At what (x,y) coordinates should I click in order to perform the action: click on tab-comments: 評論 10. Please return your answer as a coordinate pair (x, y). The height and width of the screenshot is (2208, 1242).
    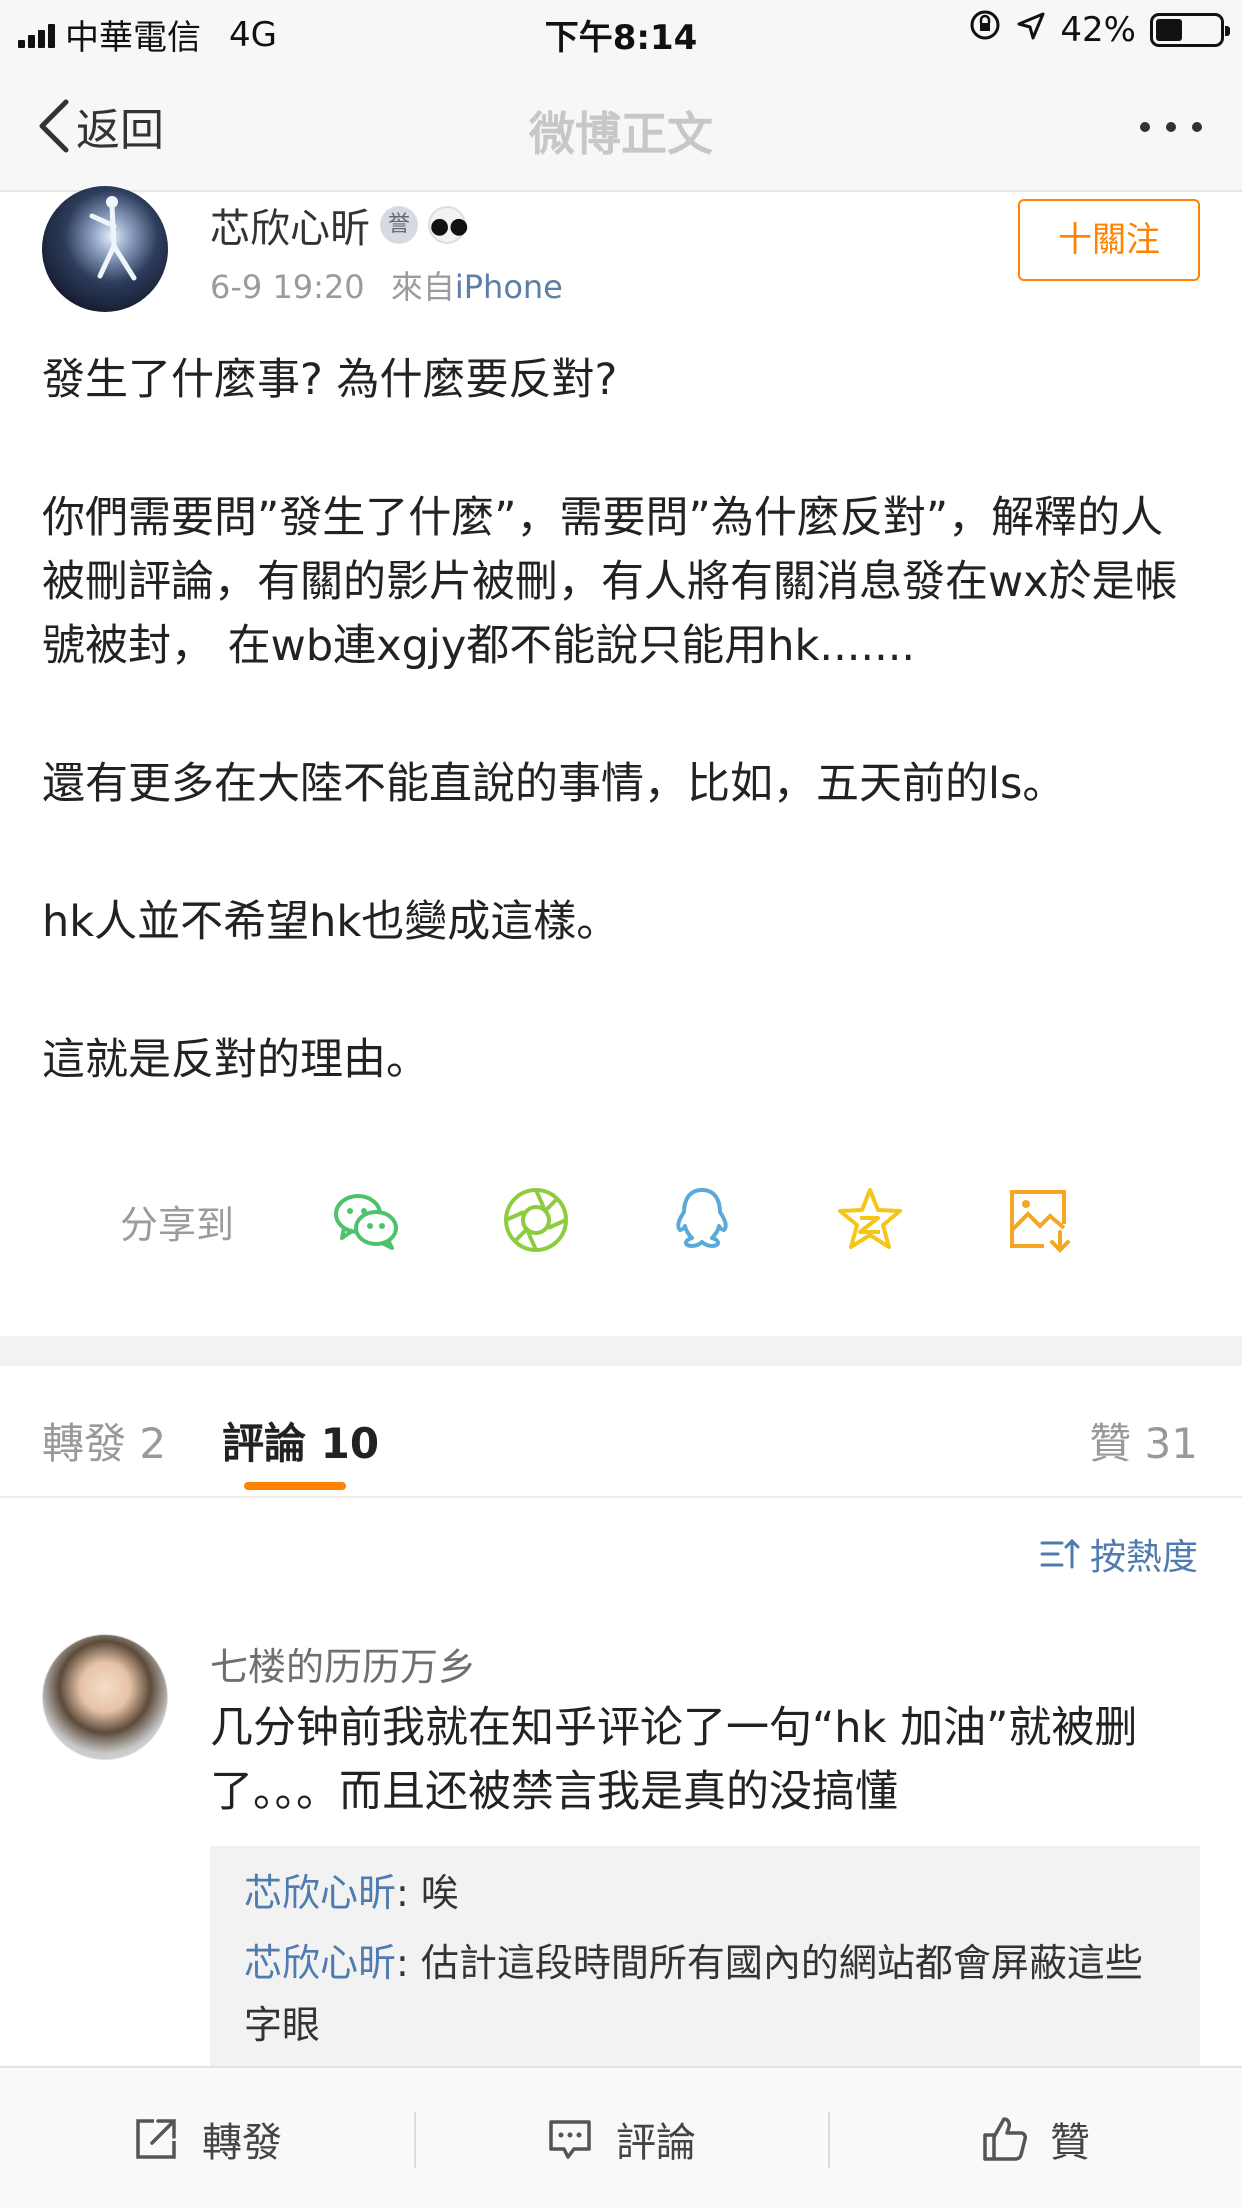
    Looking at the image, I should click on (300, 1440).